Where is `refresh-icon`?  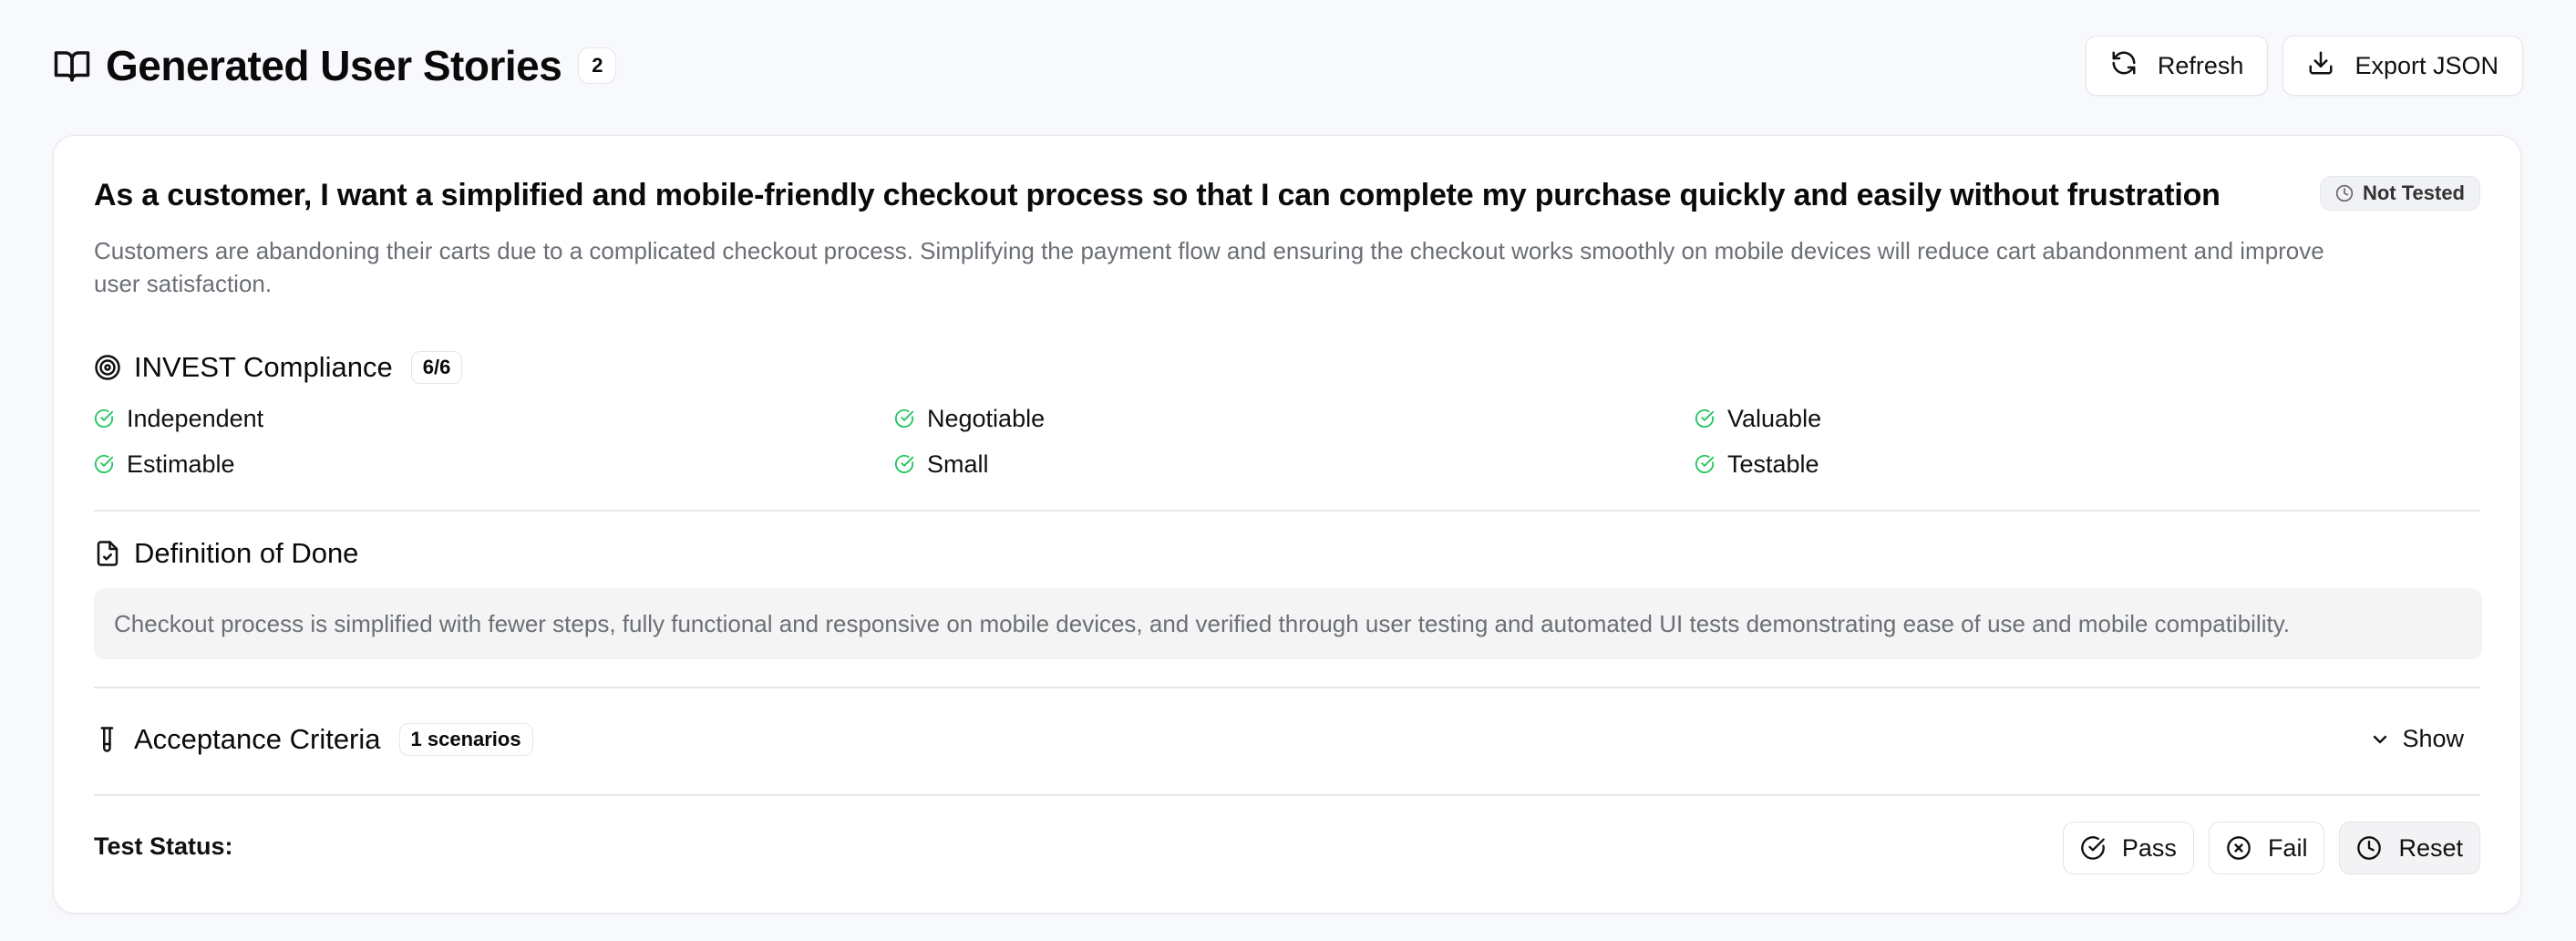 refresh-icon is located at coordinates (2124, 66).